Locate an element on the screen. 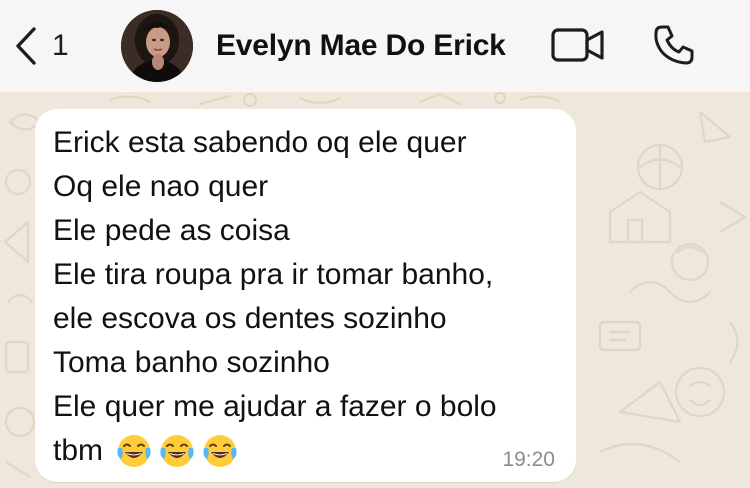  phone-icon is located at coordinates (674, 47).